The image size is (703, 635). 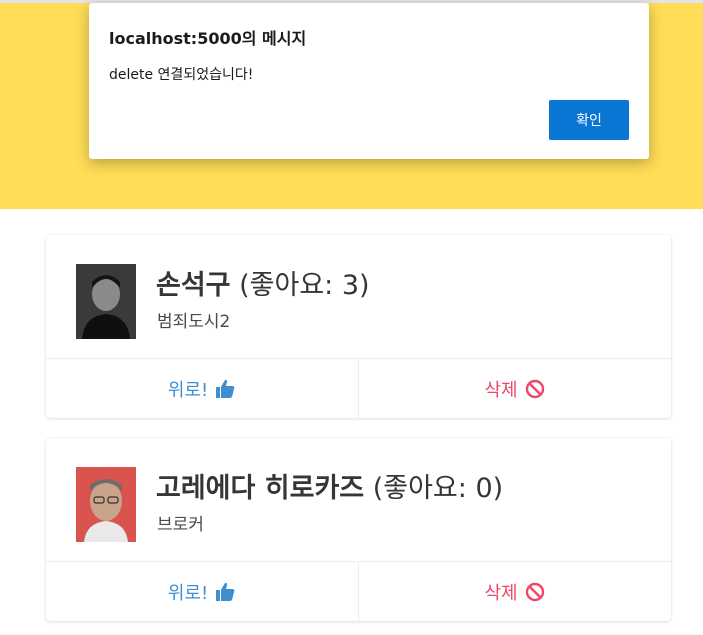 What do you see at coordinates (438, 488) in the screenshot?
I see `like-count: (좋아요: 0)` at bounding box center [438, 488].